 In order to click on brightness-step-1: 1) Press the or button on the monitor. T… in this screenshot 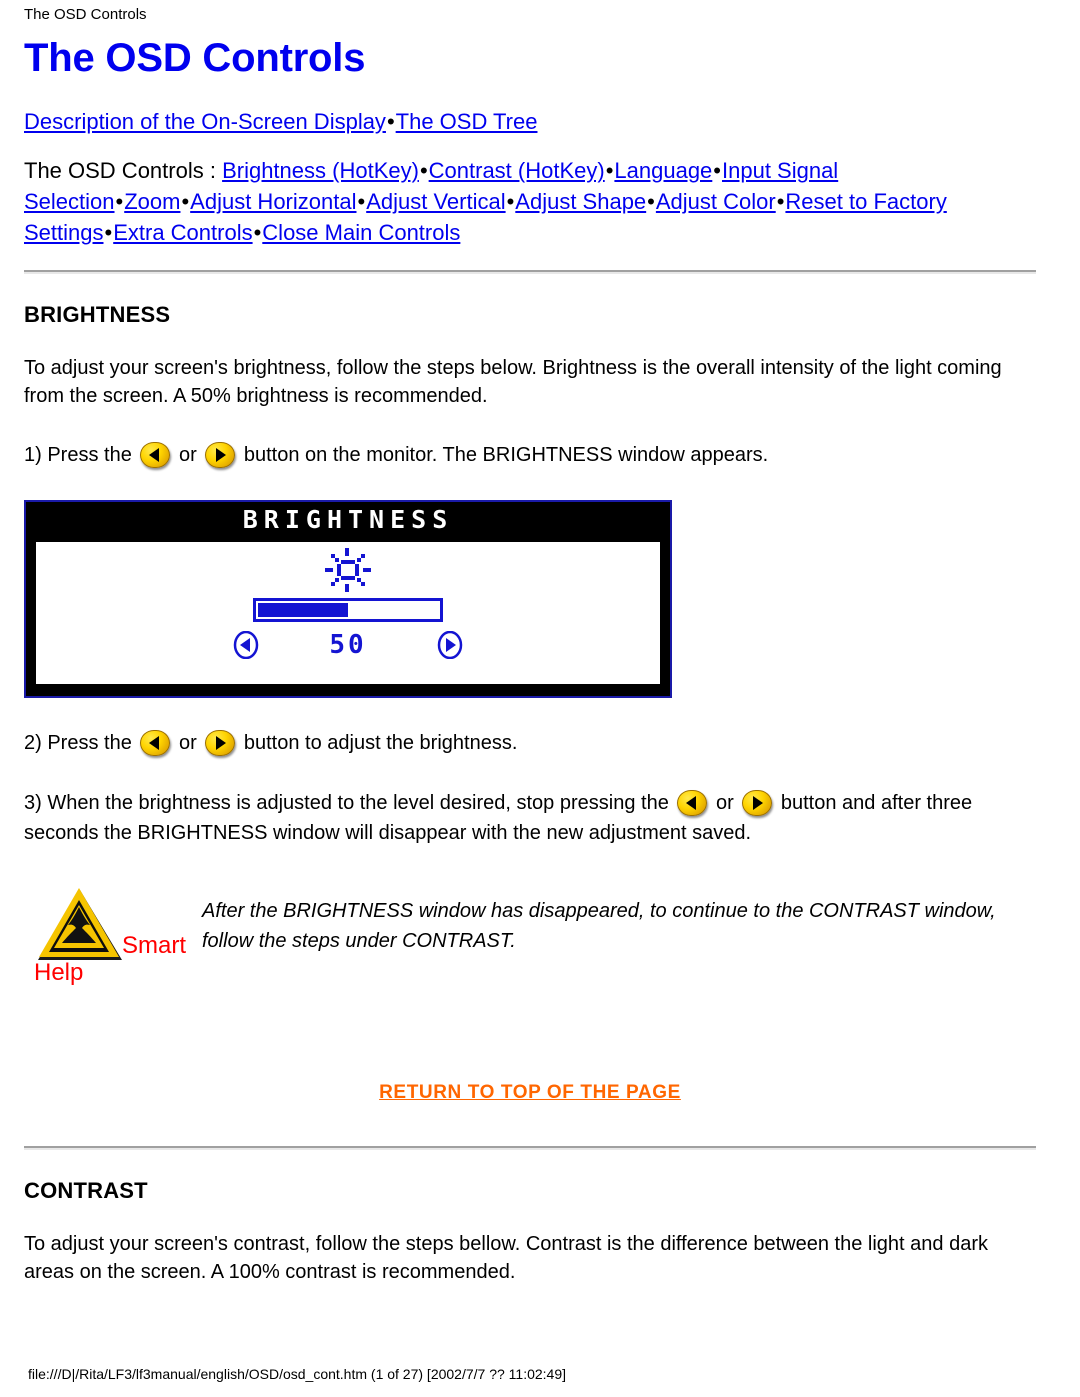, I will do `click(530, 455)`.